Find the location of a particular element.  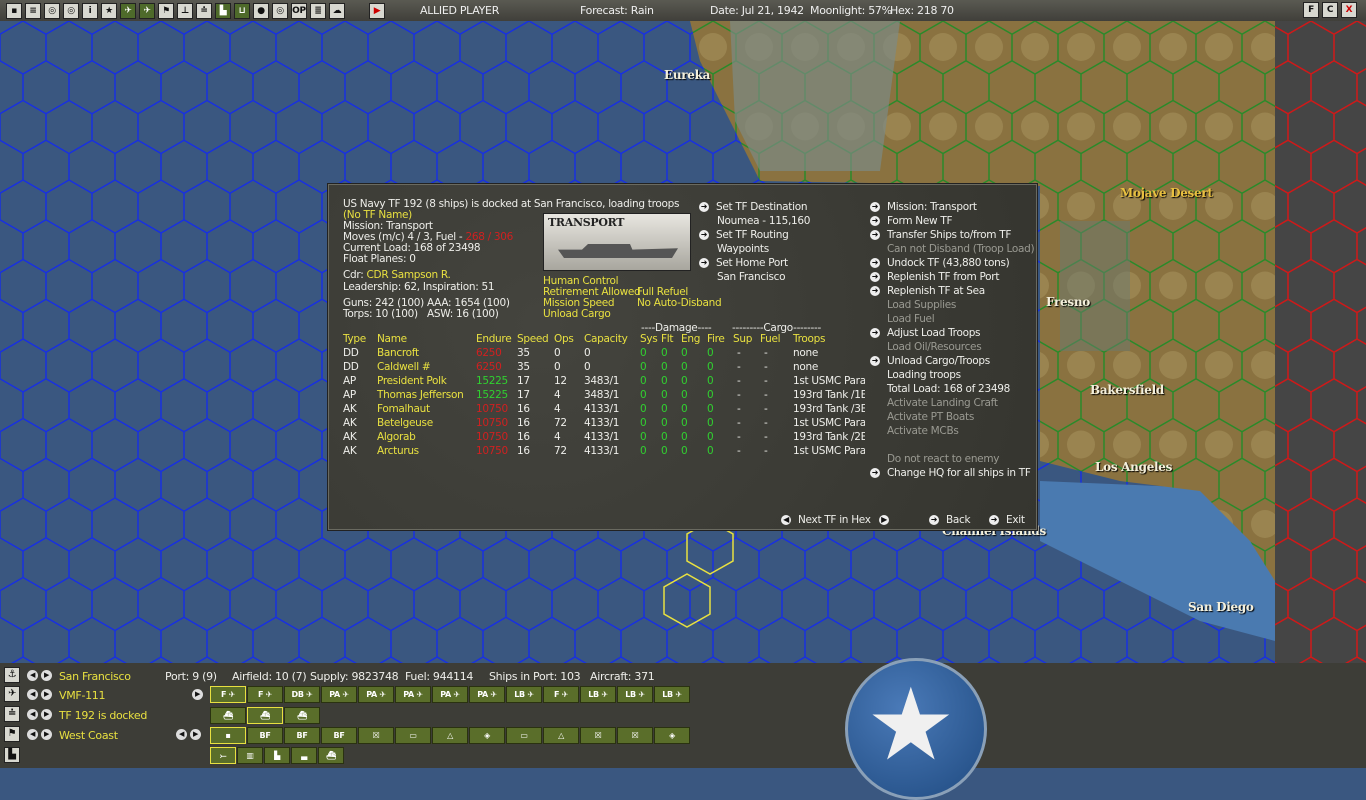

ground-unit-button-10: ☒ is located at coordinates (598, 735).